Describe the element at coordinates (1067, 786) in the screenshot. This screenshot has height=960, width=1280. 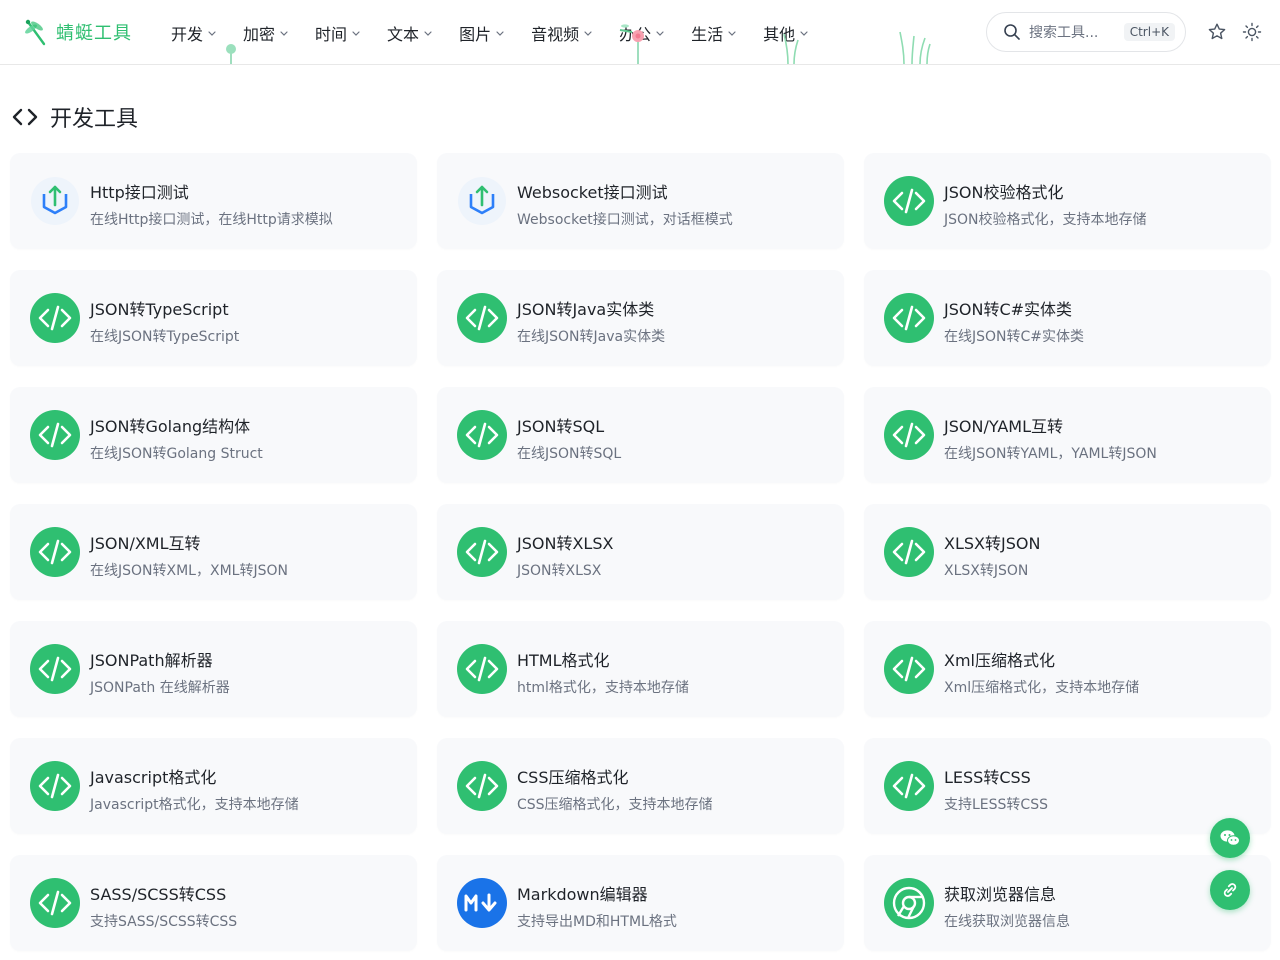
I see `tool-card: LESS转CSS 支持LESS转CSS` at that location.